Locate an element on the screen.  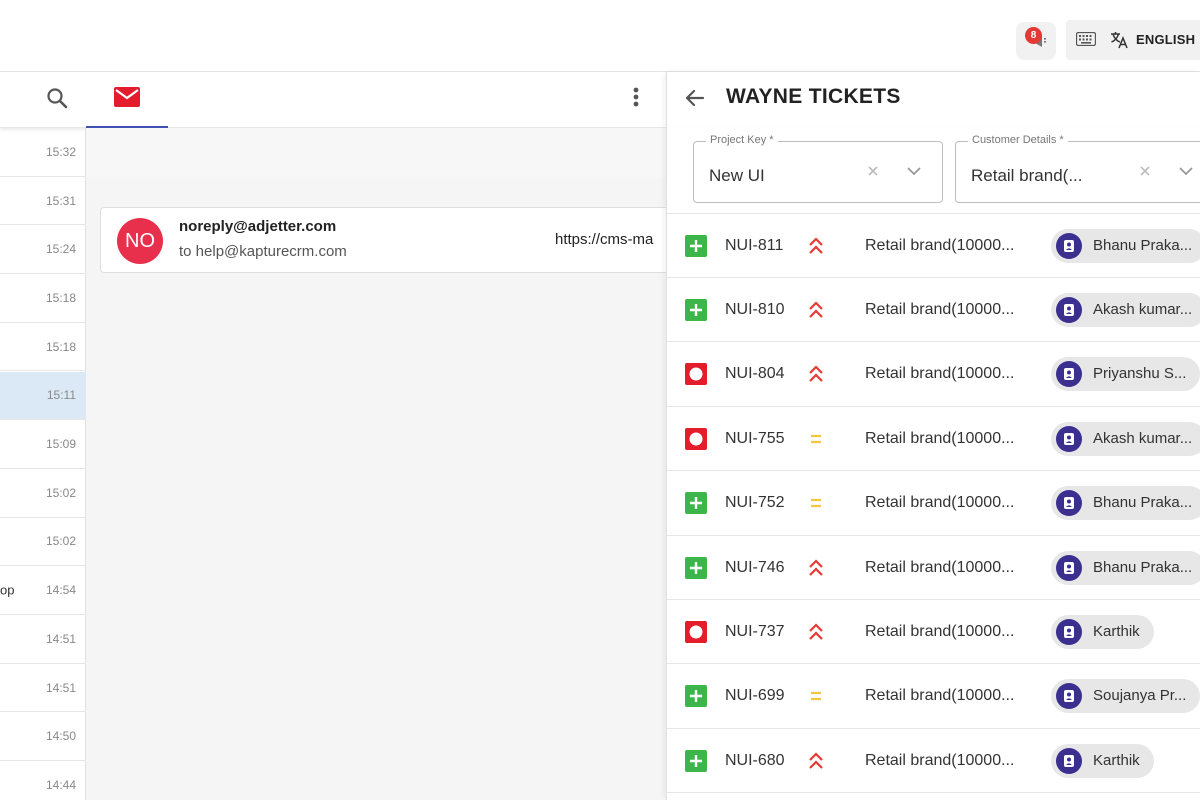
conversation-list-item: 15:24 is located at coordinates (43, 250).